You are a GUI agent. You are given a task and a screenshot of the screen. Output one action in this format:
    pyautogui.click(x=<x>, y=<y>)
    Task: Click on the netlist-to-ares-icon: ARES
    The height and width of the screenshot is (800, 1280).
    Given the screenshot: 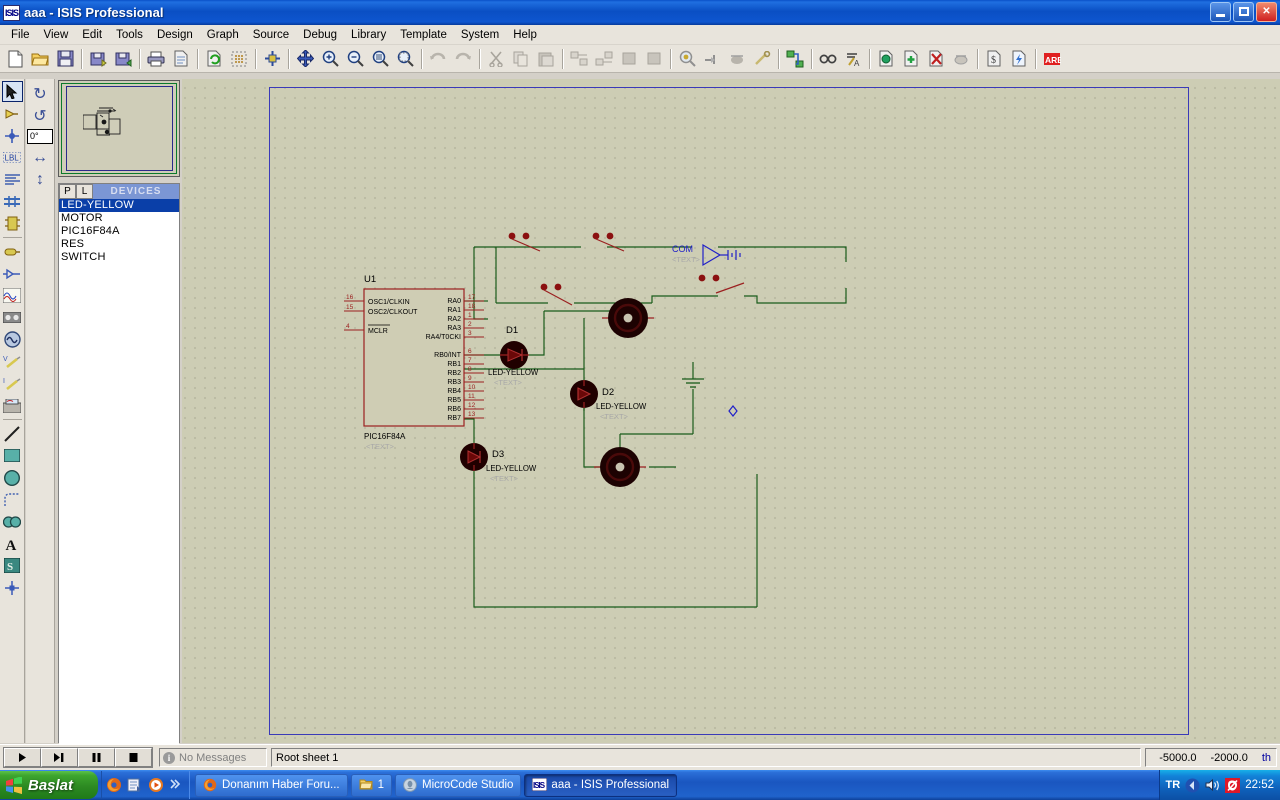 What is the action you would take?
    pyautogui.click(x=1052, y=59)
    